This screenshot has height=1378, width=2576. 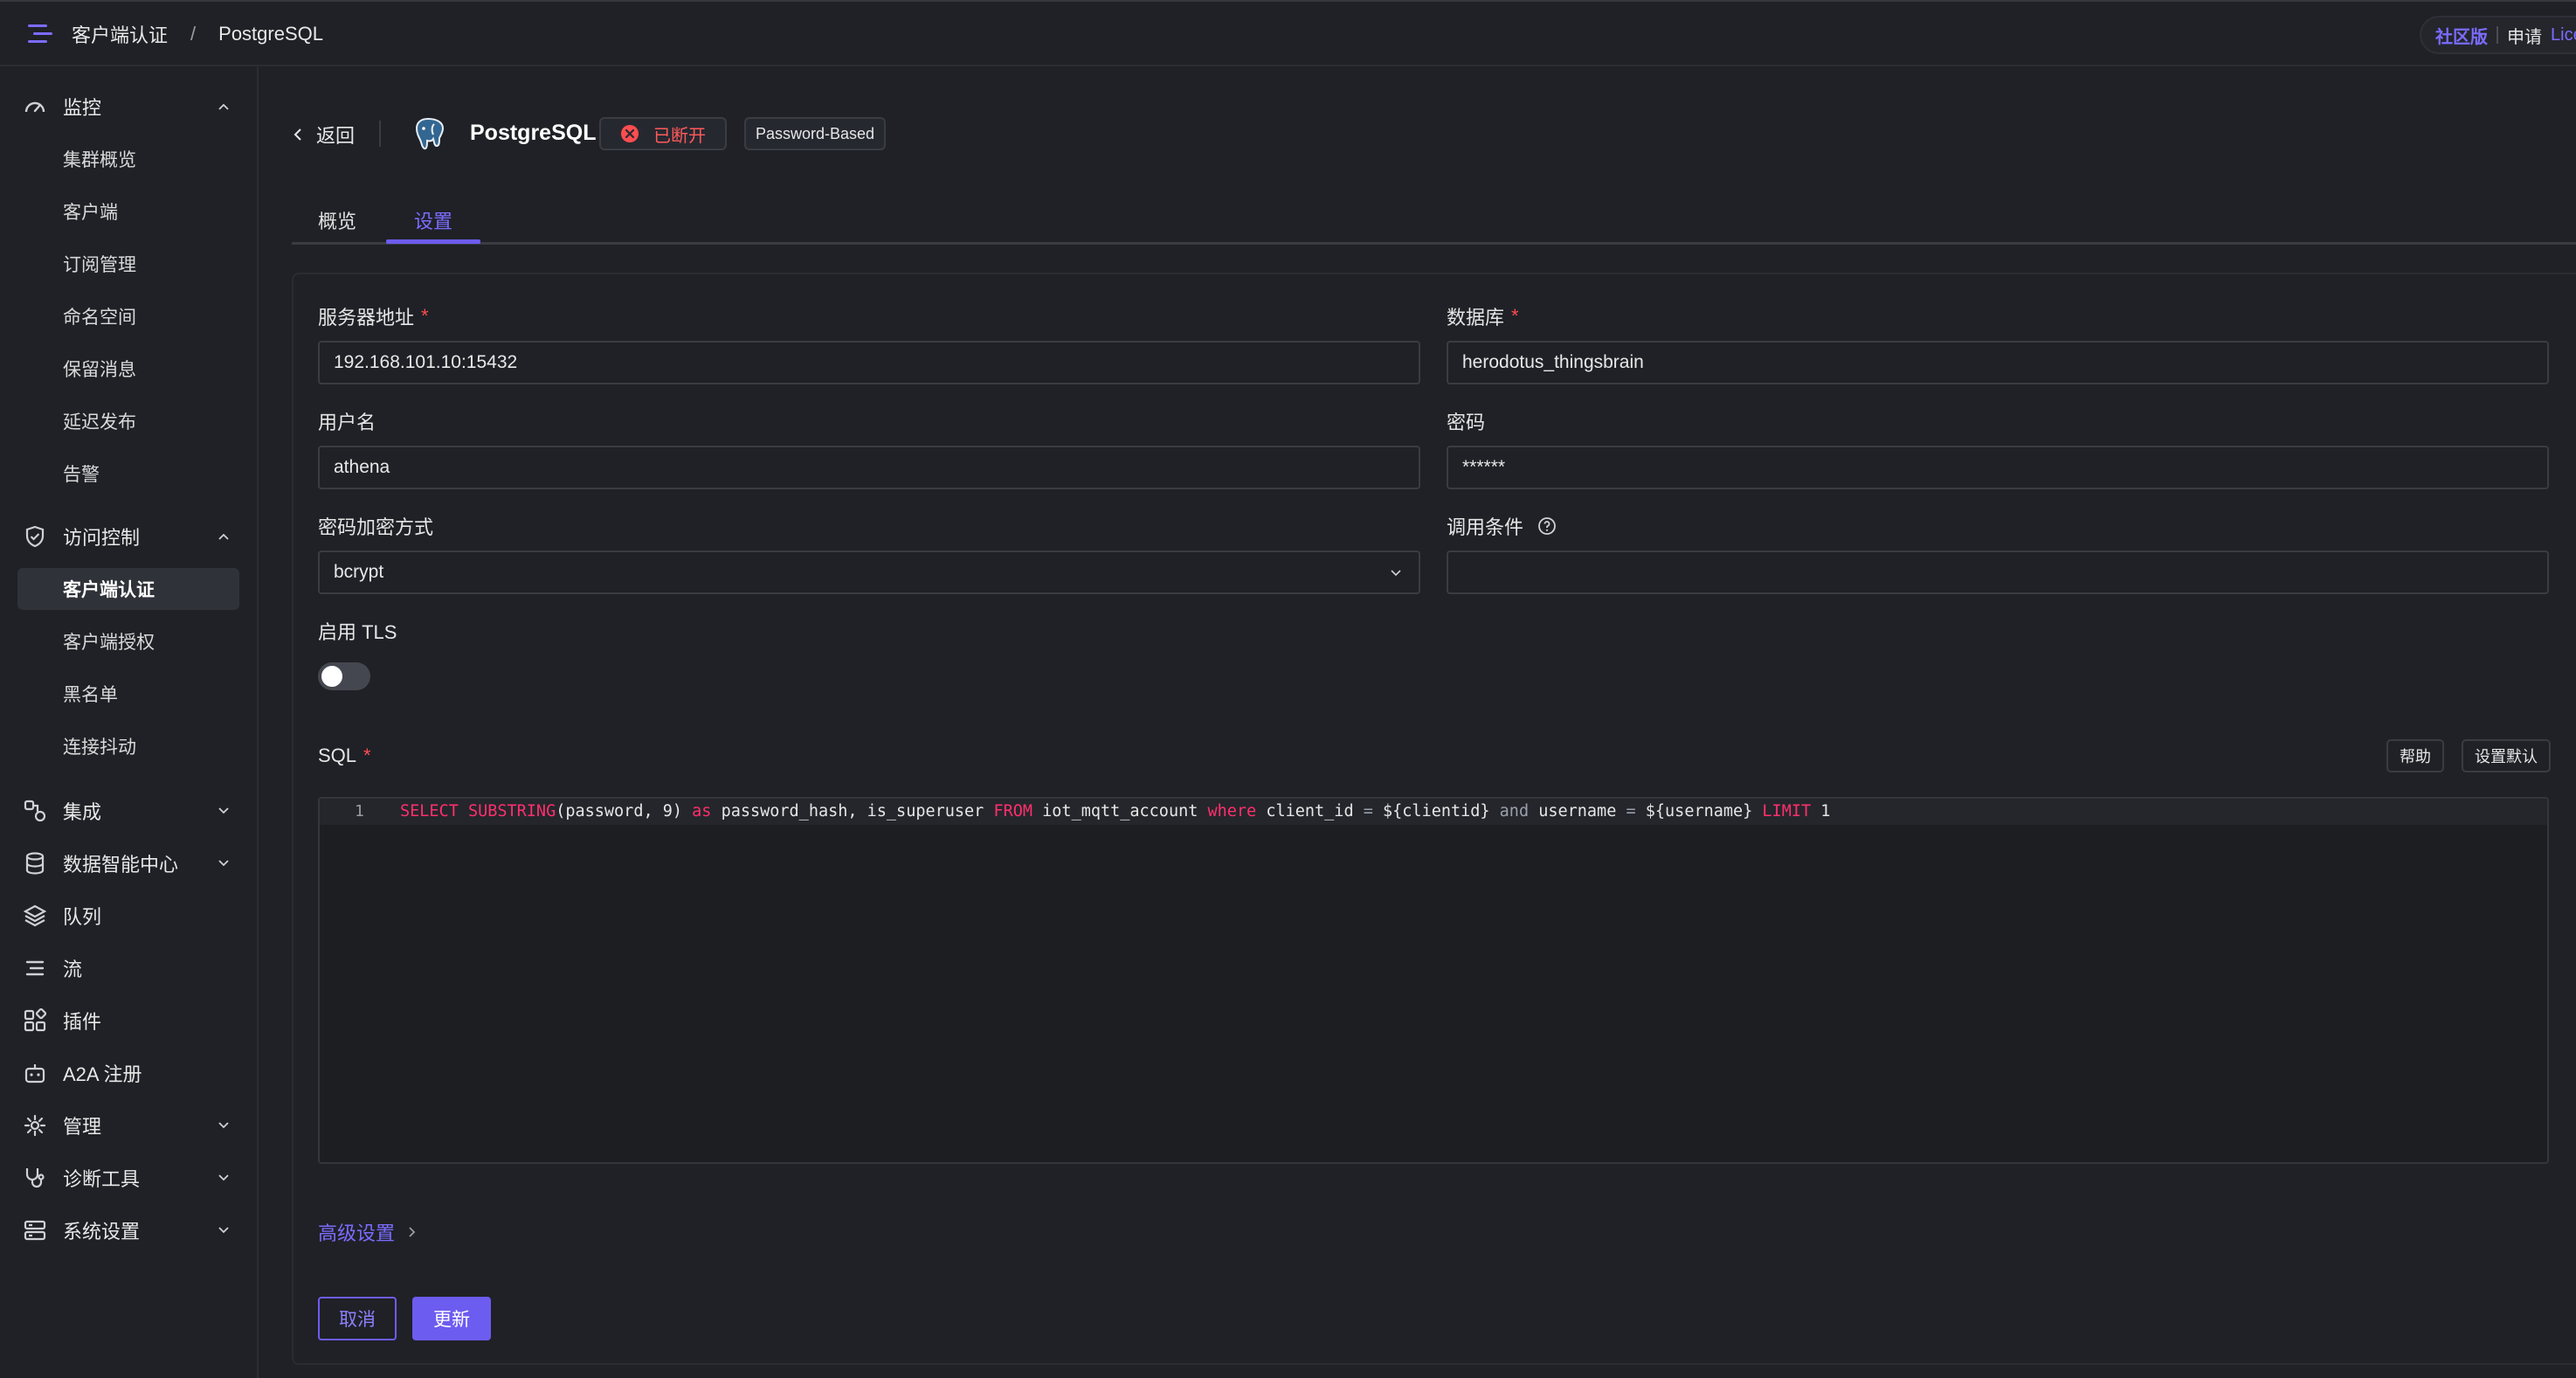 What do you see at coordinates (1514, 811) in the screenshot?
I see `sql-token: and` at bounding box center [1514, 811].